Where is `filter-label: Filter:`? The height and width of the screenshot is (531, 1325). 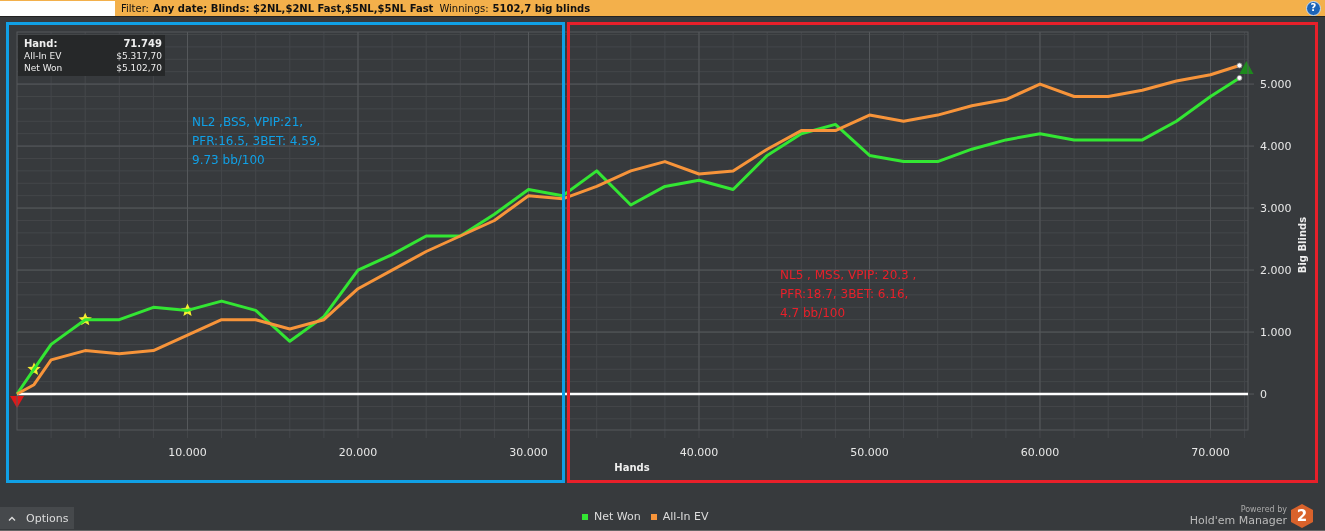
filter-label: Filter: is located at coordinates (135, 8).